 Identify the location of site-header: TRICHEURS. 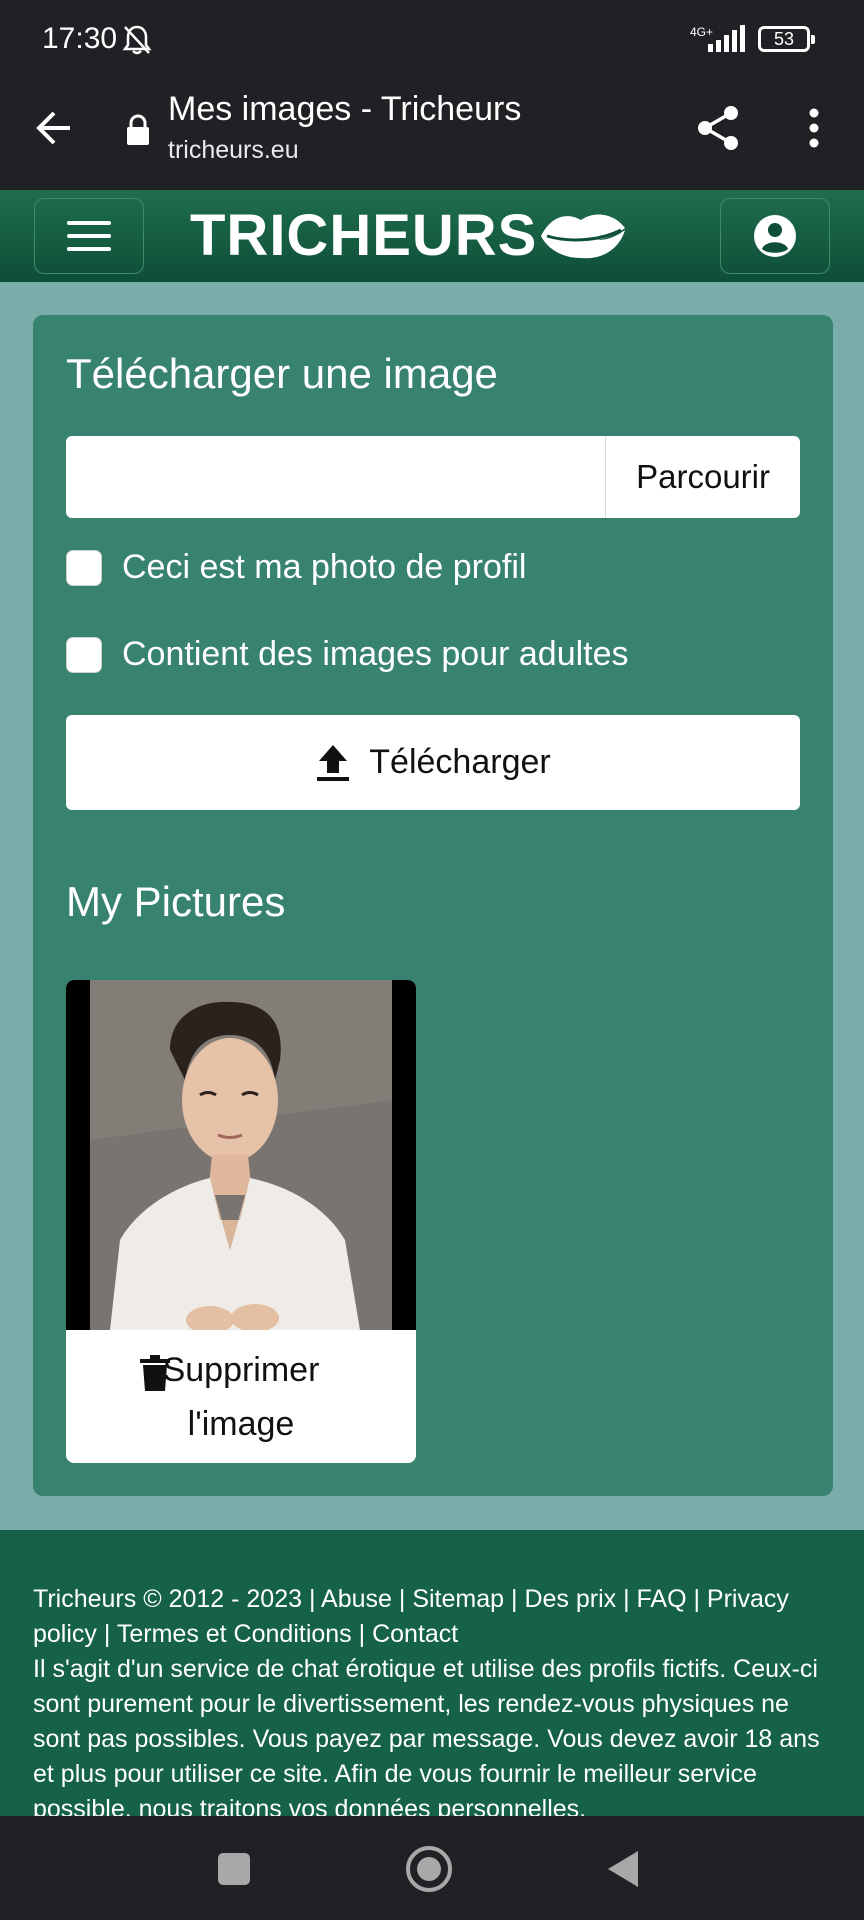
(432, 236).